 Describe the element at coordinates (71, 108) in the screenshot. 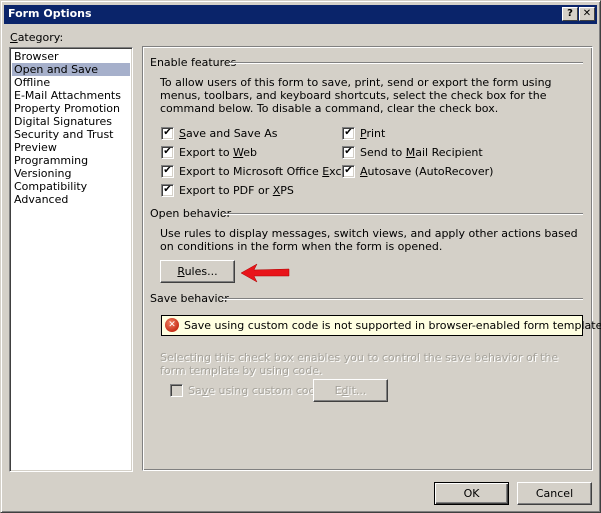

I see `category-item-property-promotion: Property Promotion` at that location.